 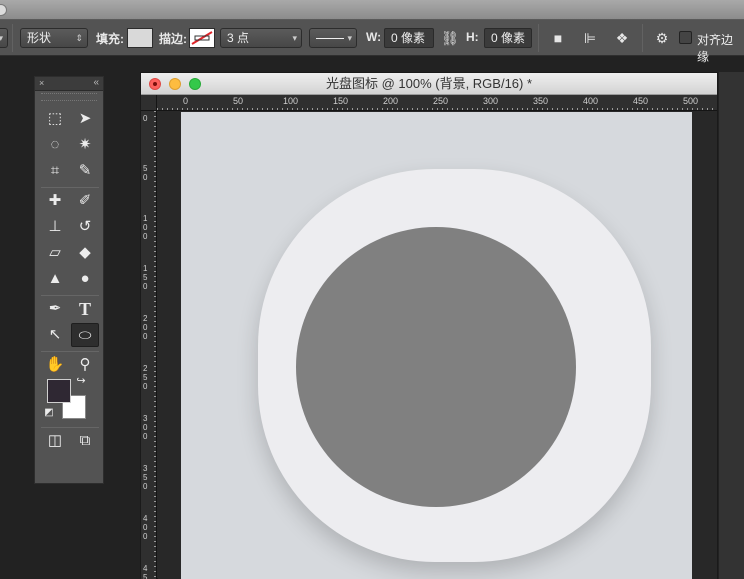 I want to click on align-edges-label: 对齐边缘, so click(x=715, y=48).